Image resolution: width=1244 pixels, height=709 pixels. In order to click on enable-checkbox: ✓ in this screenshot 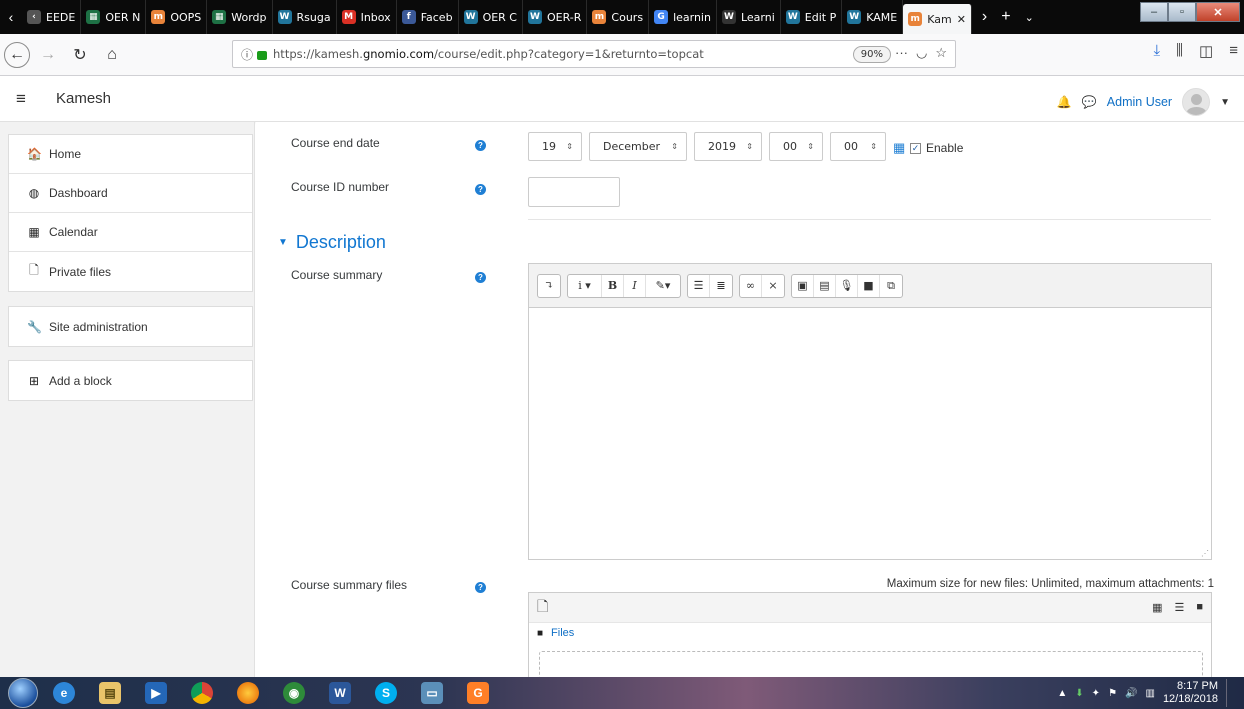, I will do `click(915, 148)`.